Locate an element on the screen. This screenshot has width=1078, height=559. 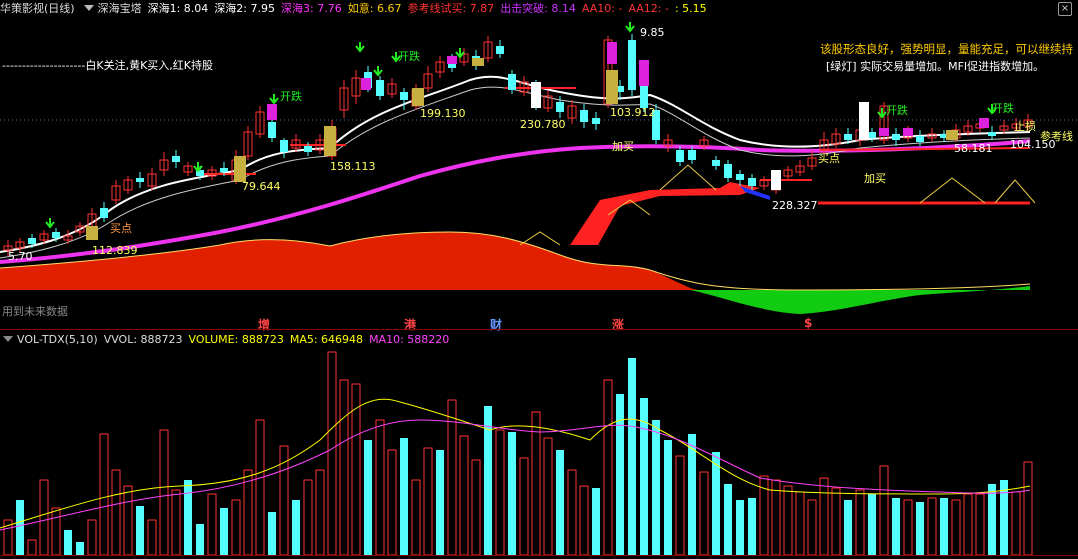
support-ribbon is located at coordinates (665, 213).